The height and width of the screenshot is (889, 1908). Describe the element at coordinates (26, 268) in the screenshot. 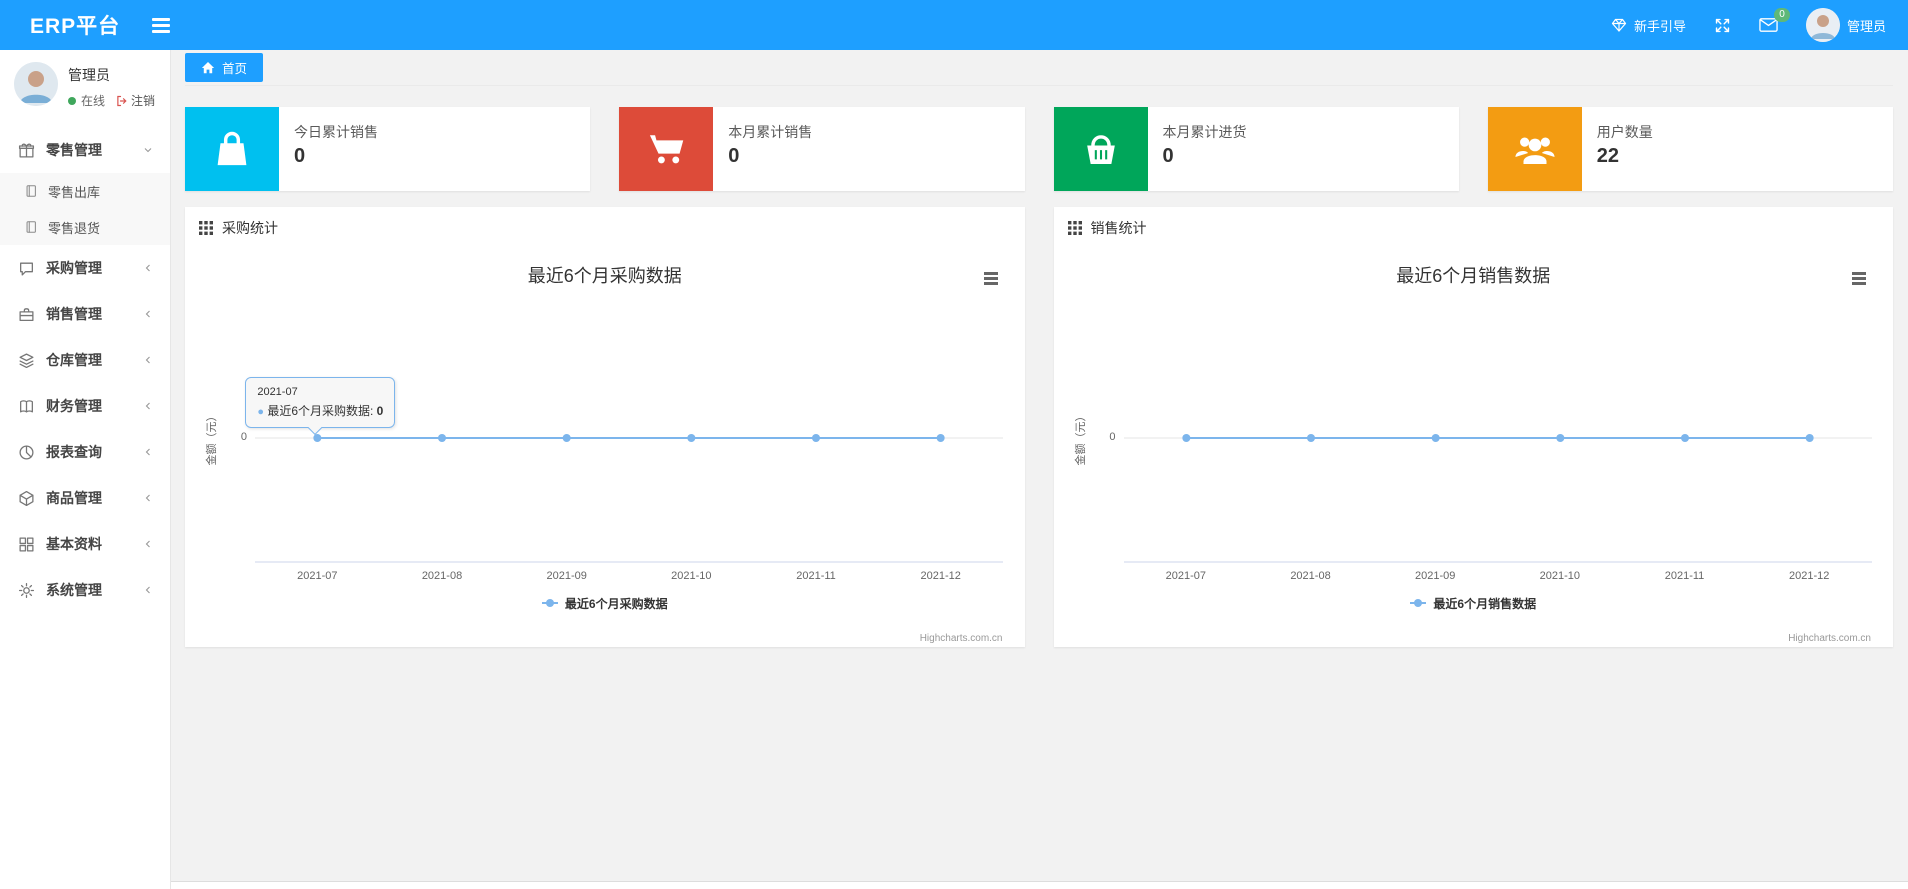

I see `comment-icon` at that location.